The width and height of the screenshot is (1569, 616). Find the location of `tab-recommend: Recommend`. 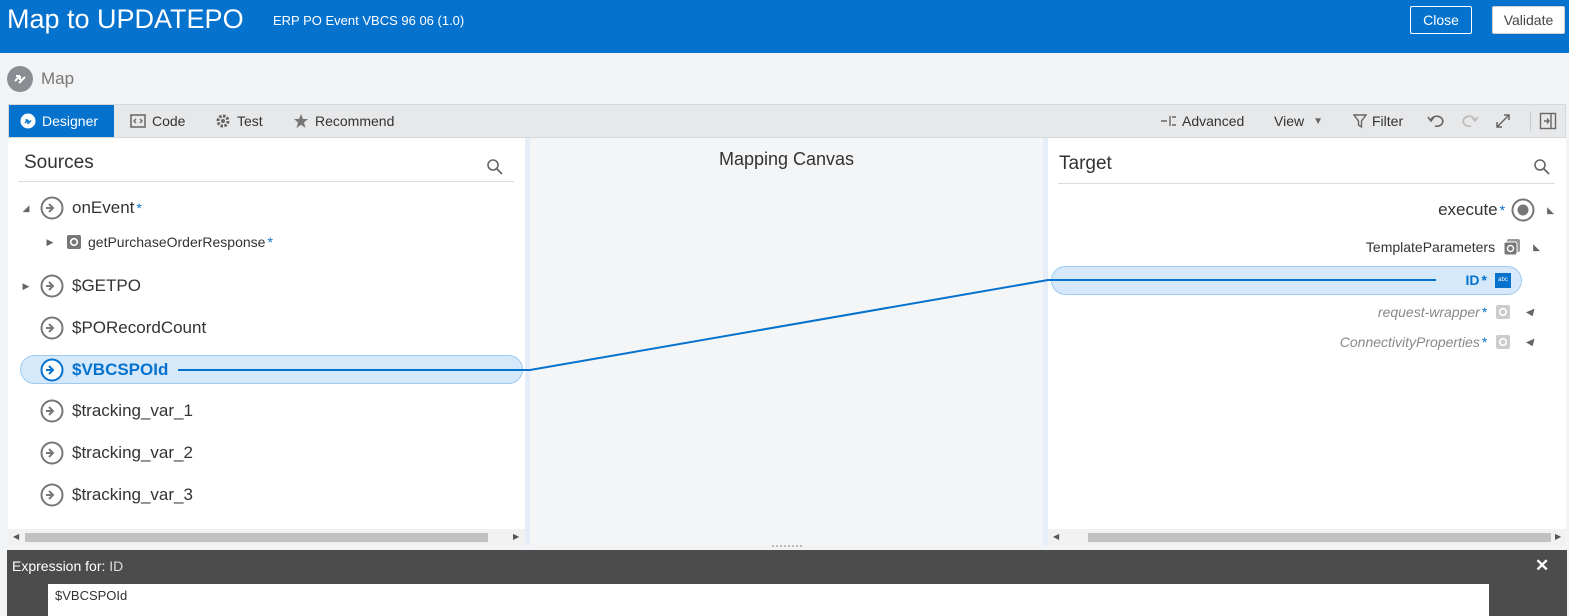

tab-recommend: Recommend is located at coordinates (343, 121).